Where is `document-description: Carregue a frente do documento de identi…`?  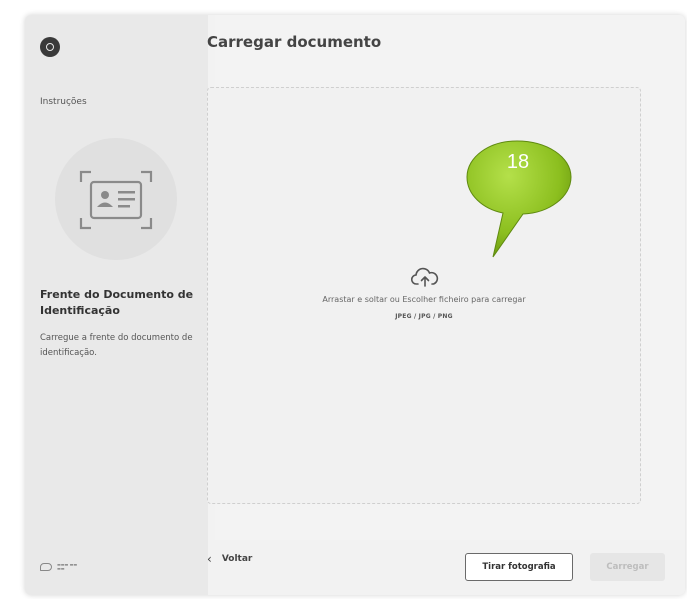
document-description: Carregue a frente do documento de identi… is located at coordinates (116, 345).